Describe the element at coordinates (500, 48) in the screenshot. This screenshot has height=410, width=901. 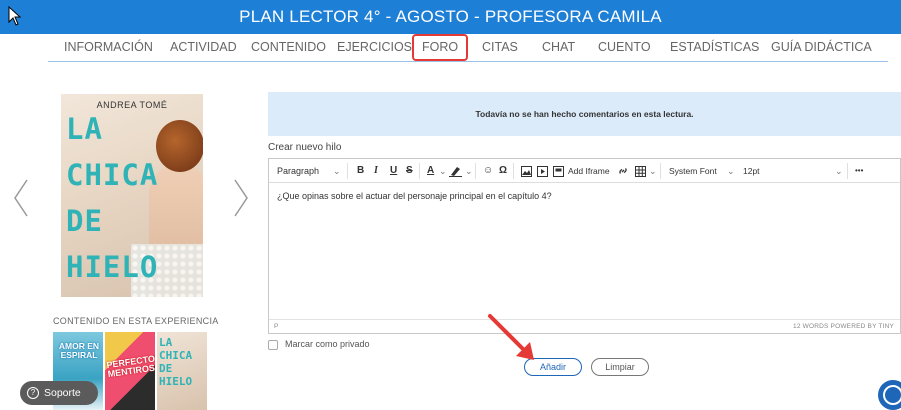
I see `tab-citas: CITAS` at that location.